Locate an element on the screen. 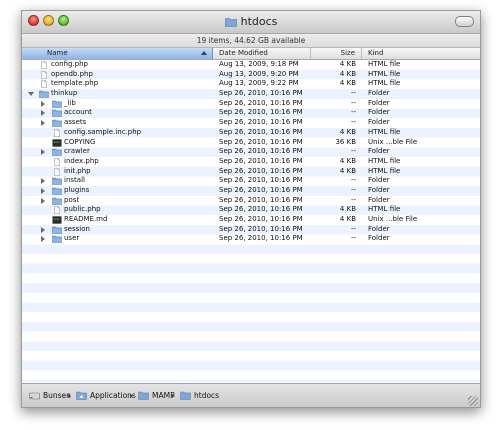 Image resolution: width=499 pixels, height=430 pixels. file-name: session is located at coordinates (77, 228).